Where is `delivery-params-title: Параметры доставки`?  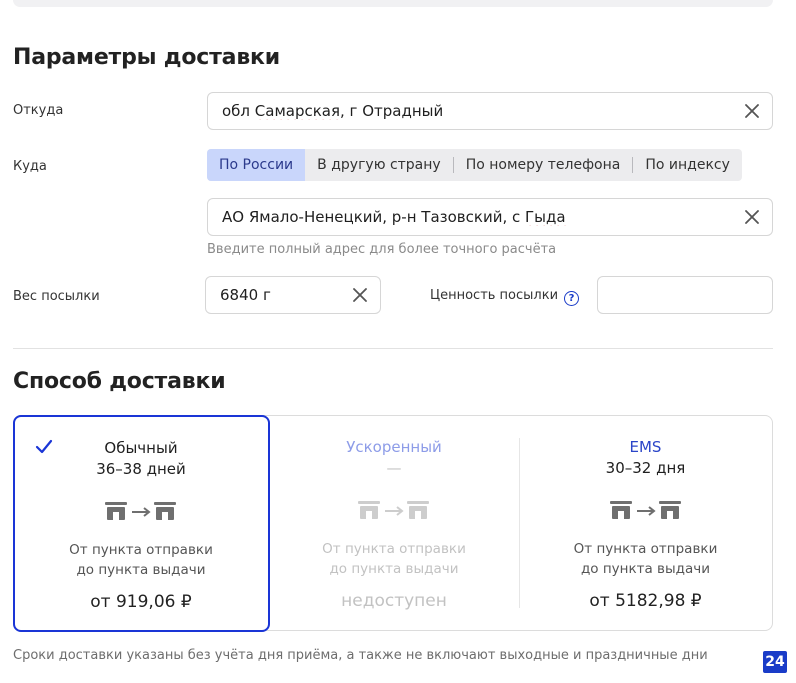
delivery-params-title: Параметры доставки is located at coordinates (146, 57).